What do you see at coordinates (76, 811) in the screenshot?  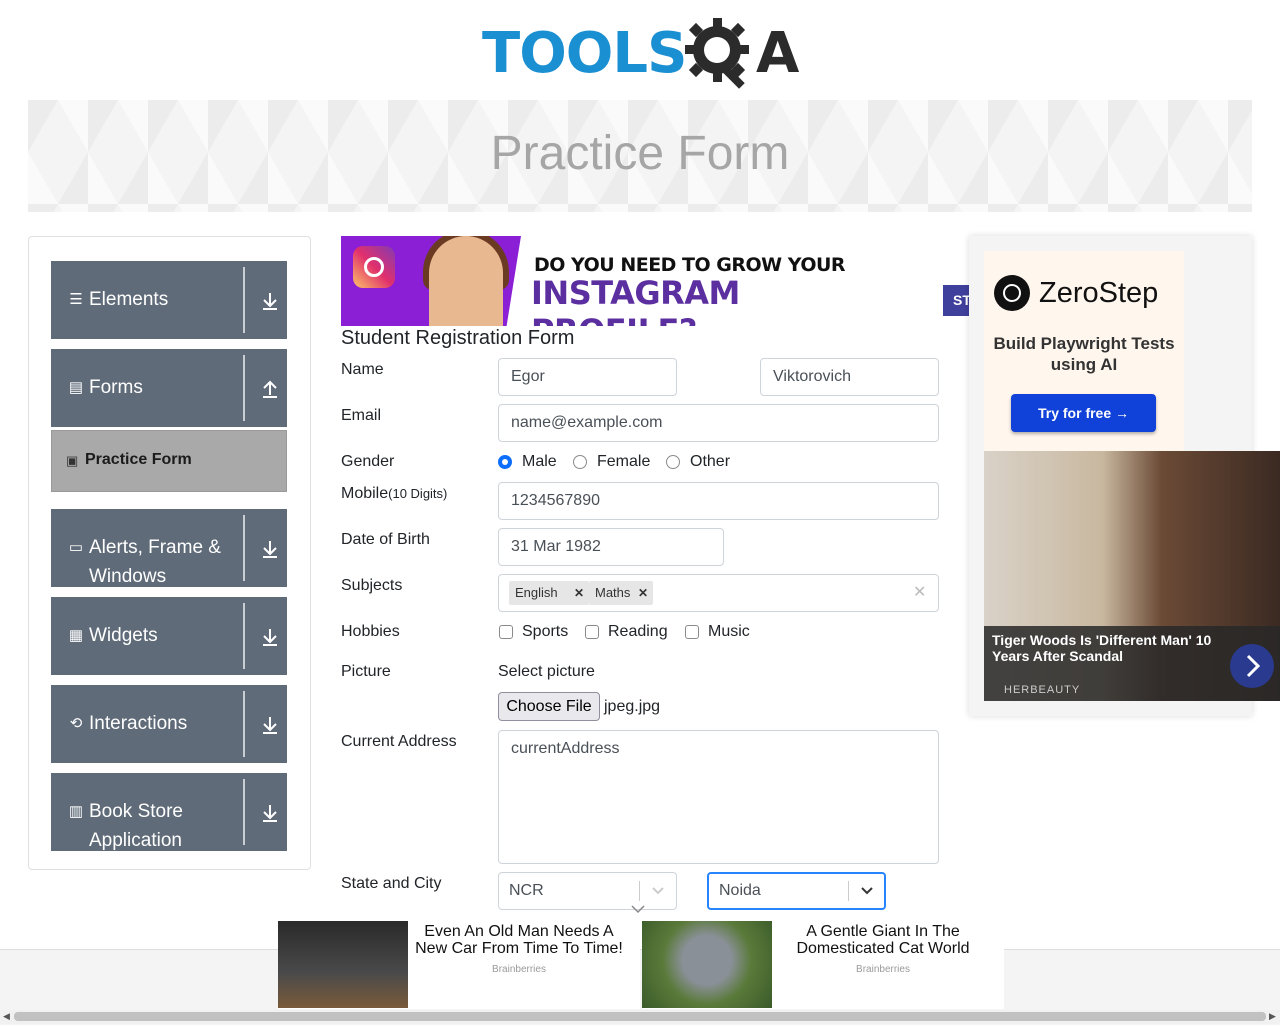 I see `books-icon: ▥` at bounding box center [76, 811].